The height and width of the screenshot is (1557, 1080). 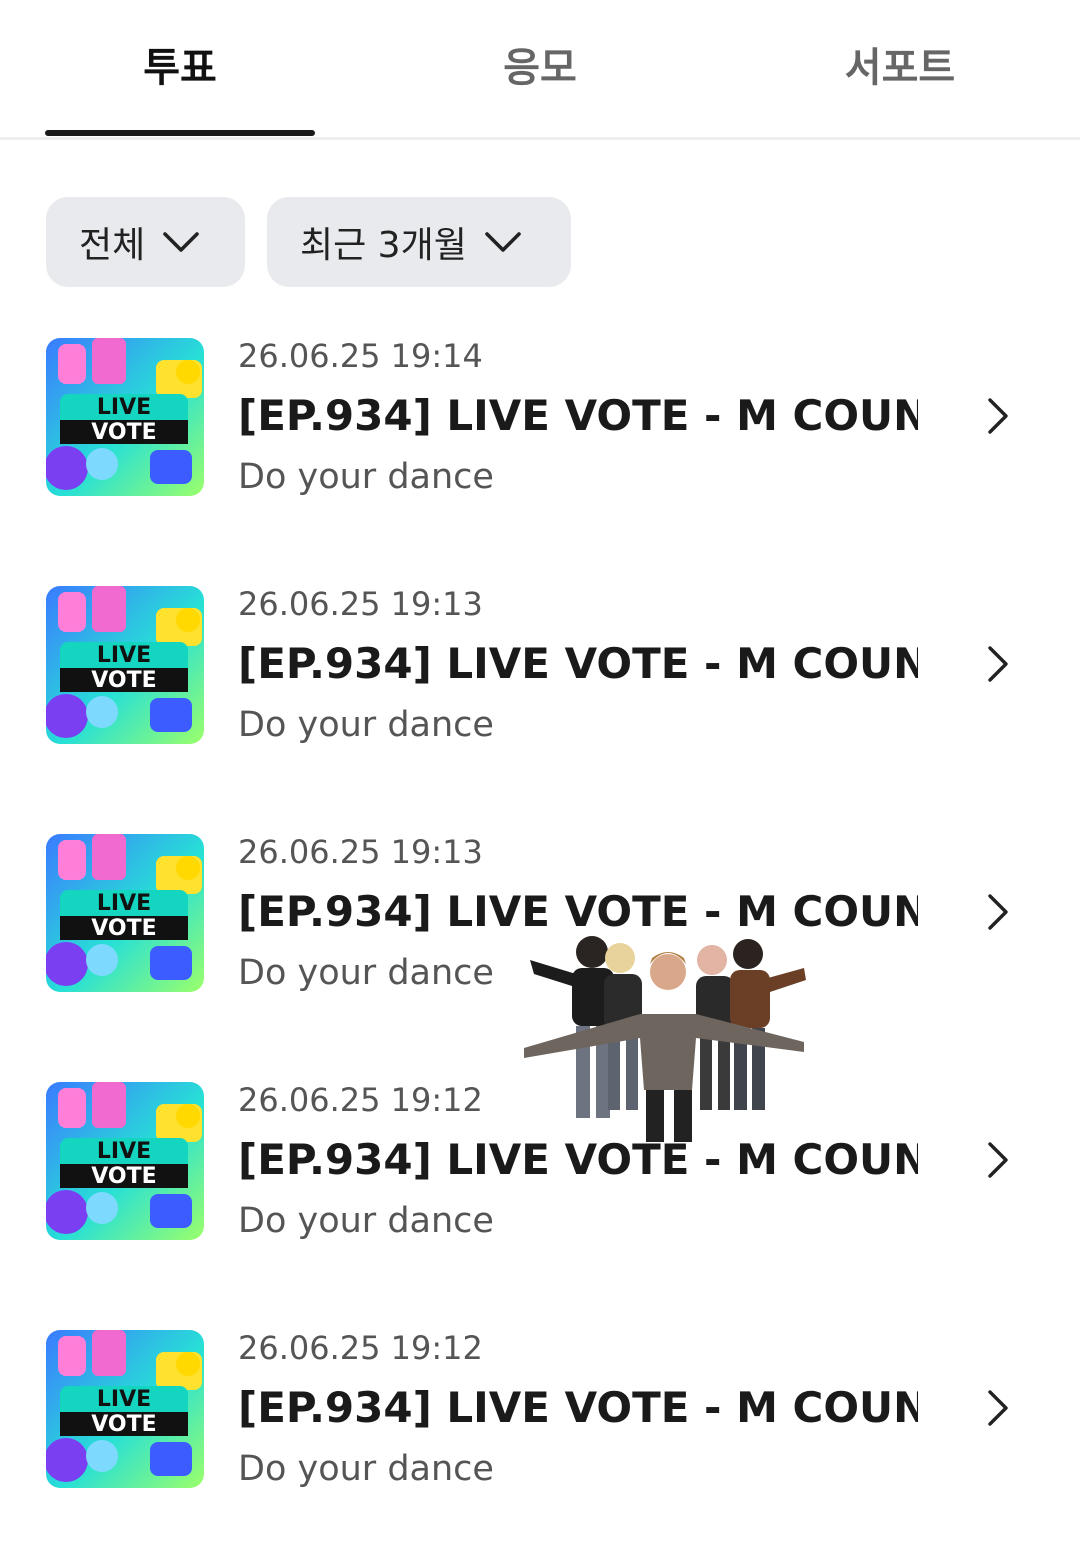 I want to click on tab-support: 서포트, so click(x=900, y=68).